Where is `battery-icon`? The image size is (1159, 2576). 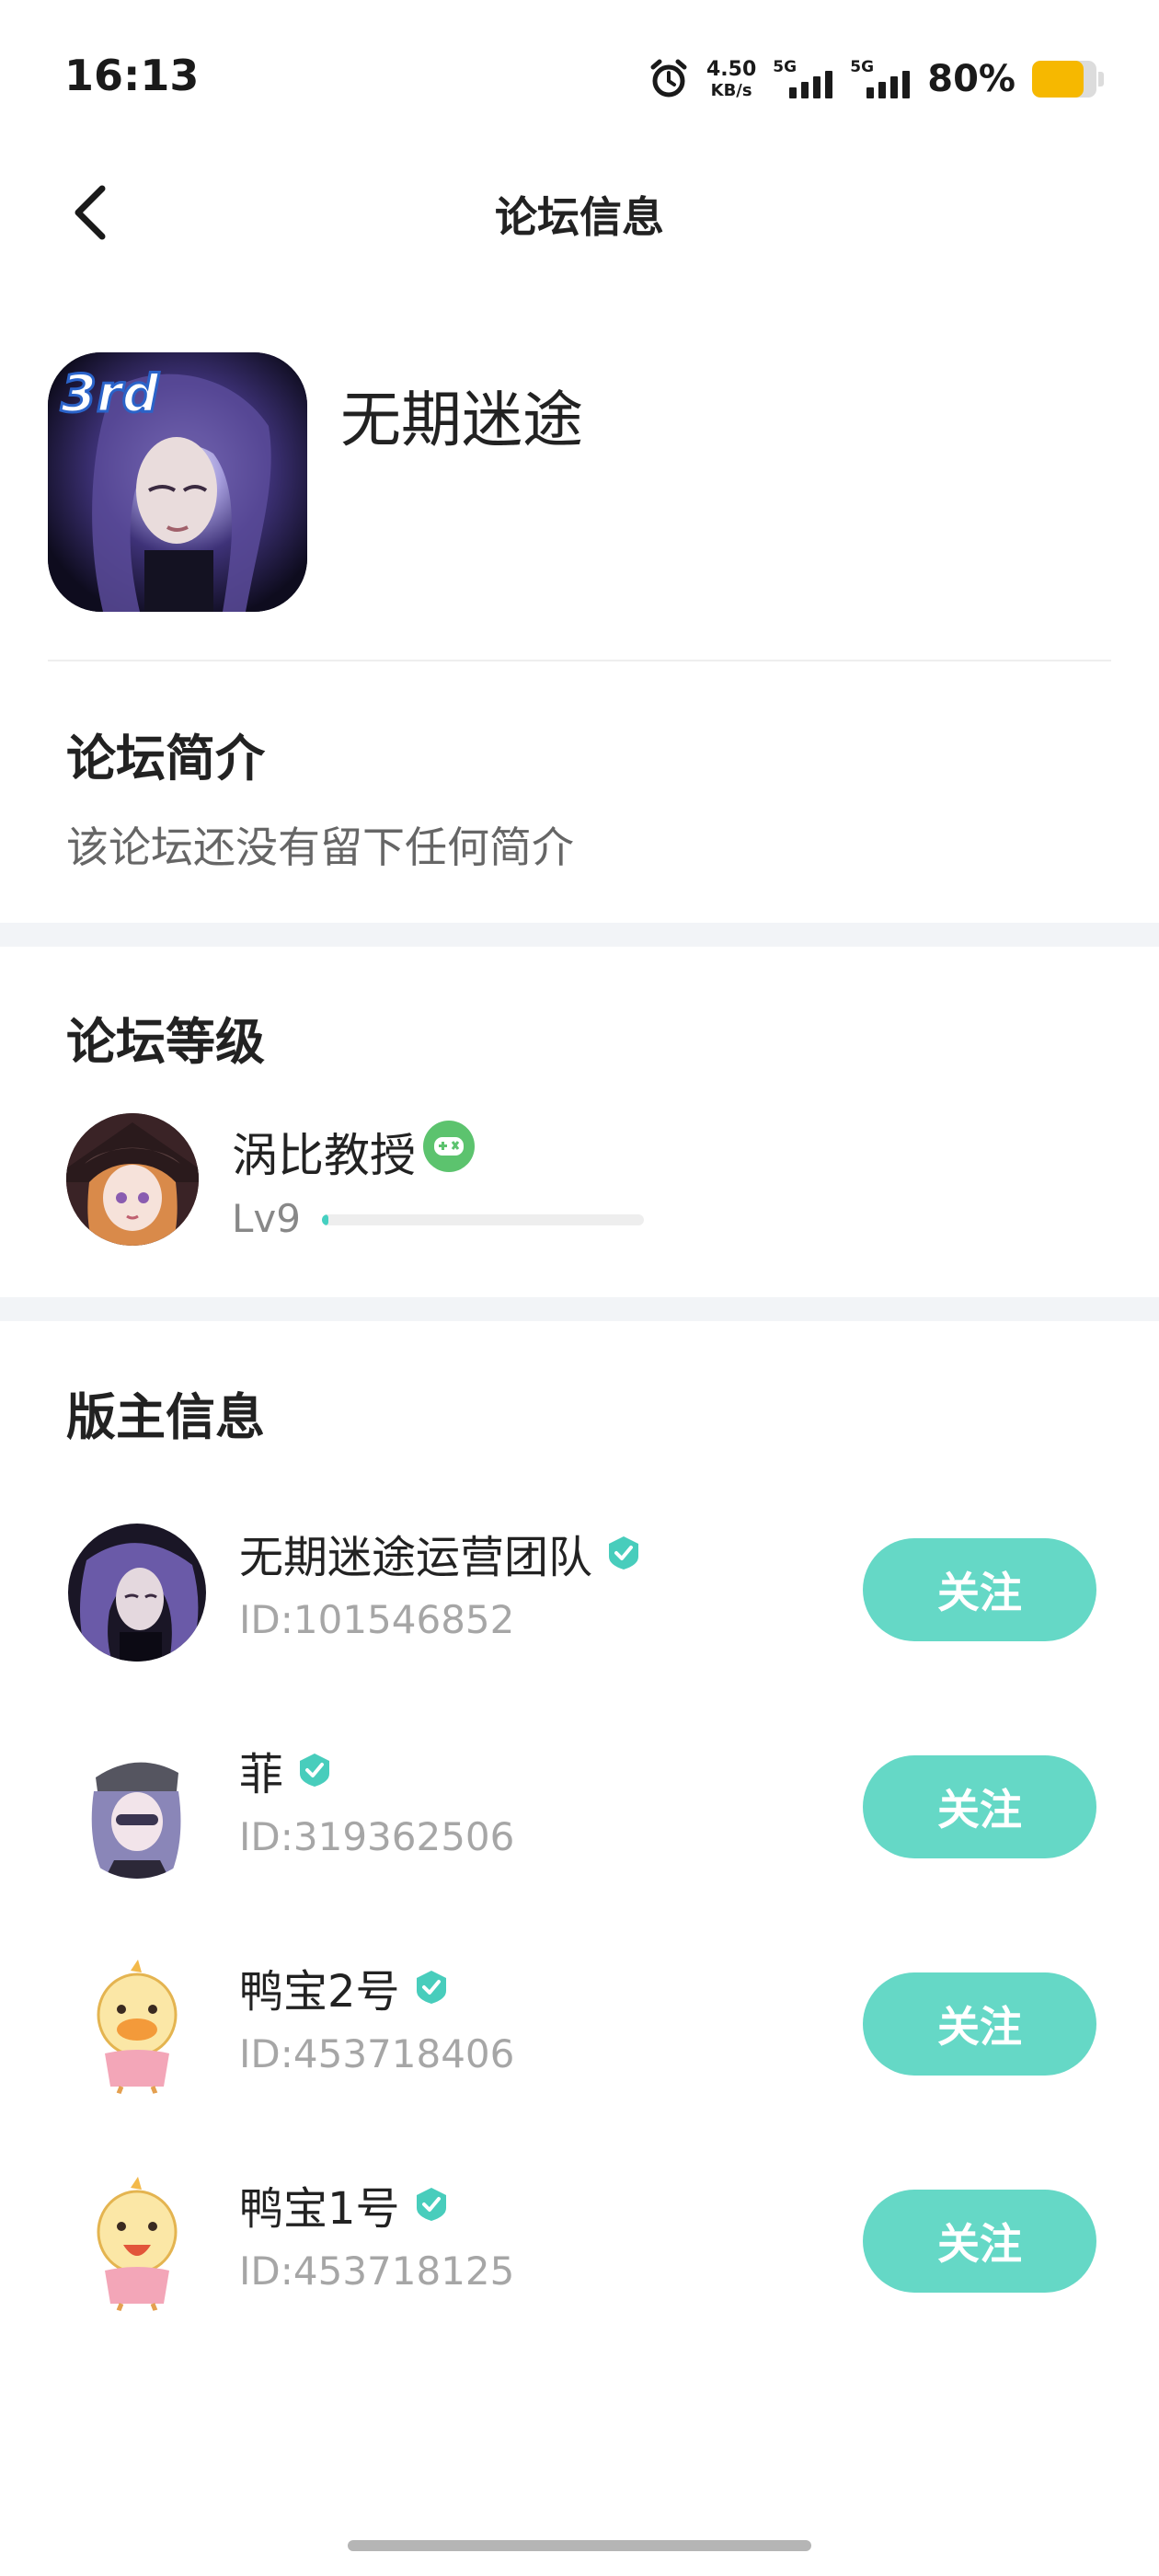 battery-icon is located at coordinates (1064, 79).